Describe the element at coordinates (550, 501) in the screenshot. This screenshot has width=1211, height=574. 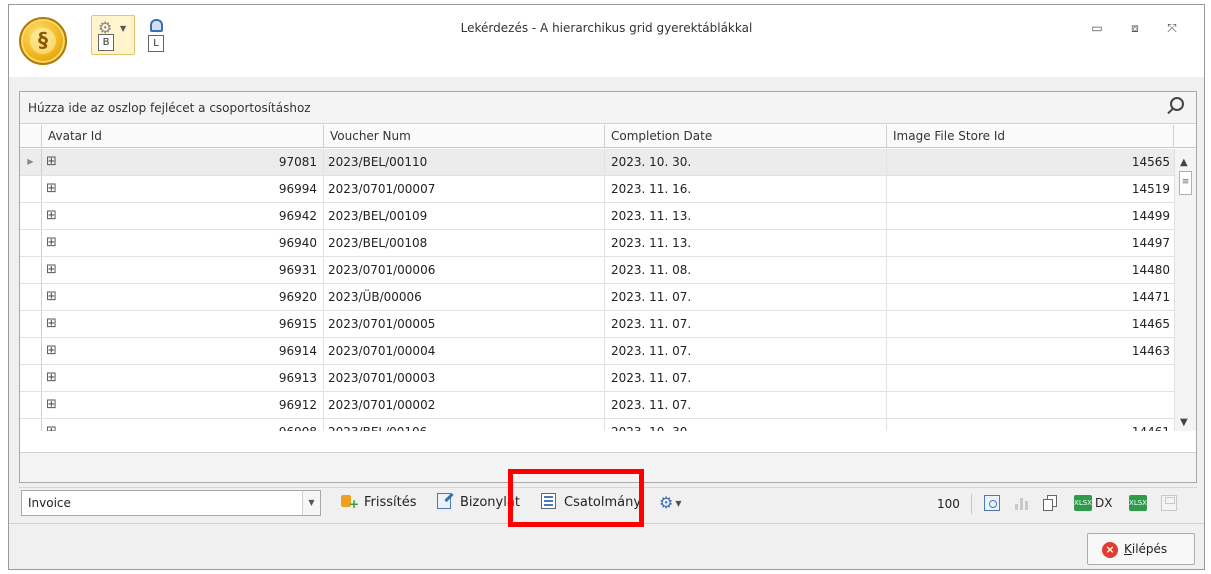
I see `attachment-icon` at that location.